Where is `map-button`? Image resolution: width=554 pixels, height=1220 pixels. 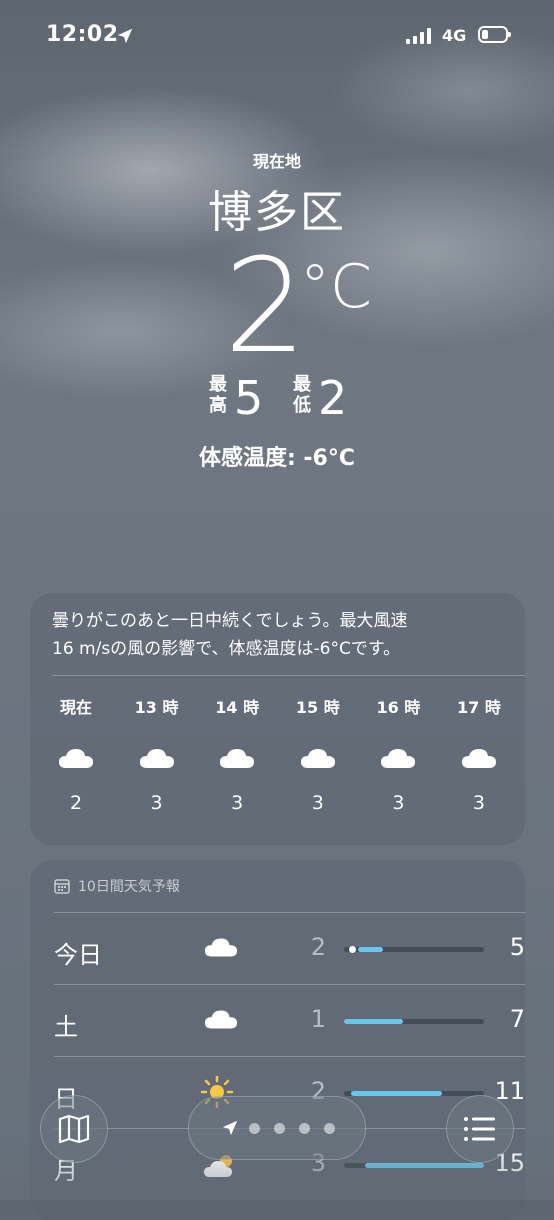 map-button is located at coordinates (74, 1129).